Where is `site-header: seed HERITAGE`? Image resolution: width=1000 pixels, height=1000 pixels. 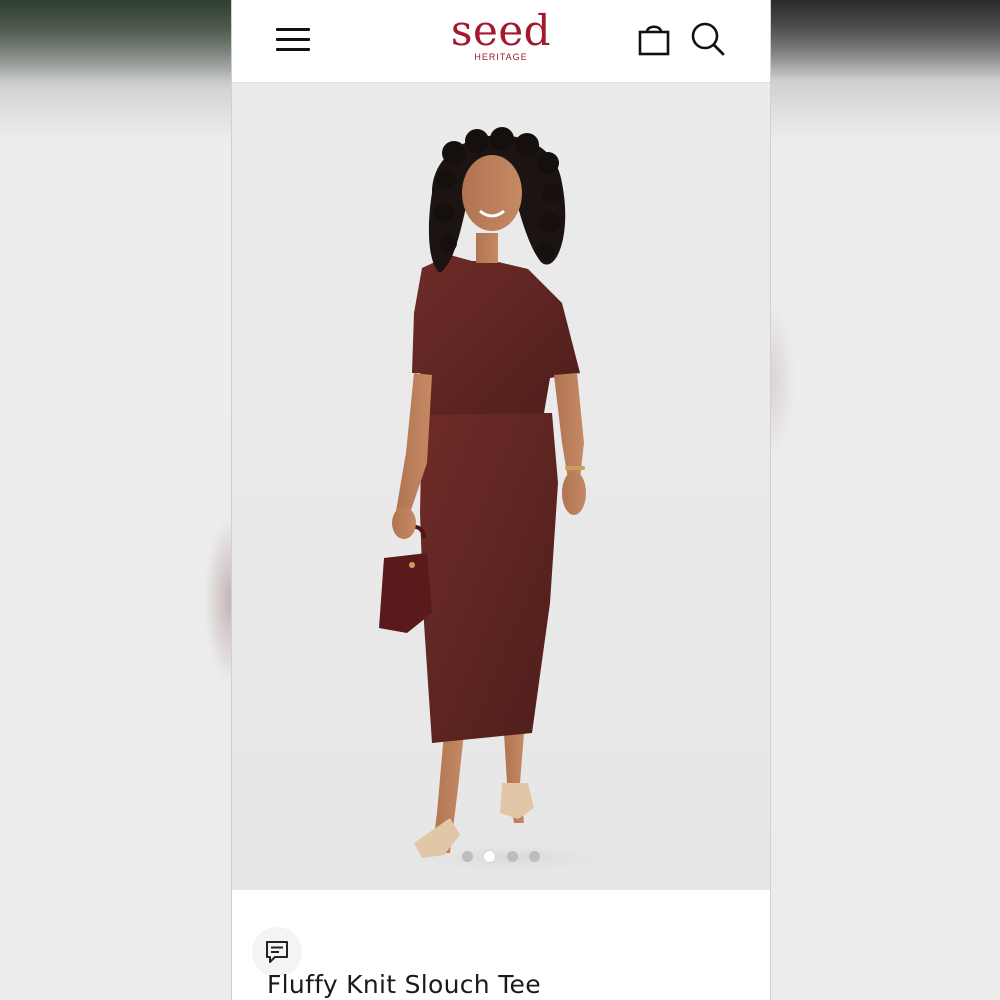 site-header: seed HERITAGE is located at coordinates (501, 41).